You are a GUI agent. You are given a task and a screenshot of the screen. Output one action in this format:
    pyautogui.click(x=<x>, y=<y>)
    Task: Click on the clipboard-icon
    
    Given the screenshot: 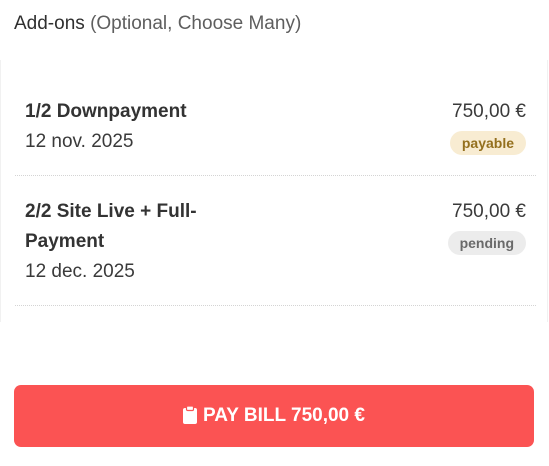 What is the action you would take?
    pyautogui.click(x=190, y=415)
    